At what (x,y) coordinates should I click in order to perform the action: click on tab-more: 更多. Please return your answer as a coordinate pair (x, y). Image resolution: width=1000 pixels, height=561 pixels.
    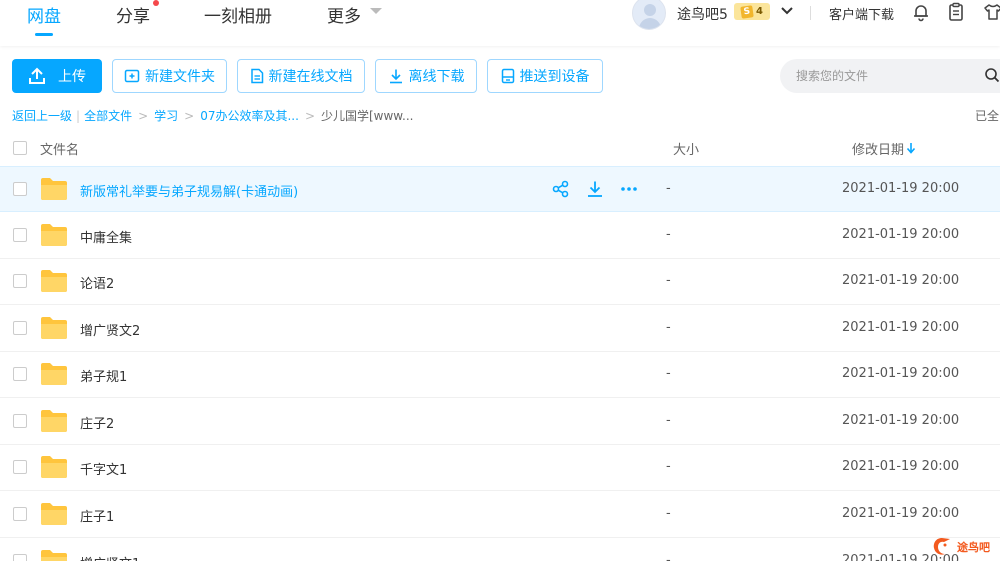
    Looking at the image, I should click on (344, 14).